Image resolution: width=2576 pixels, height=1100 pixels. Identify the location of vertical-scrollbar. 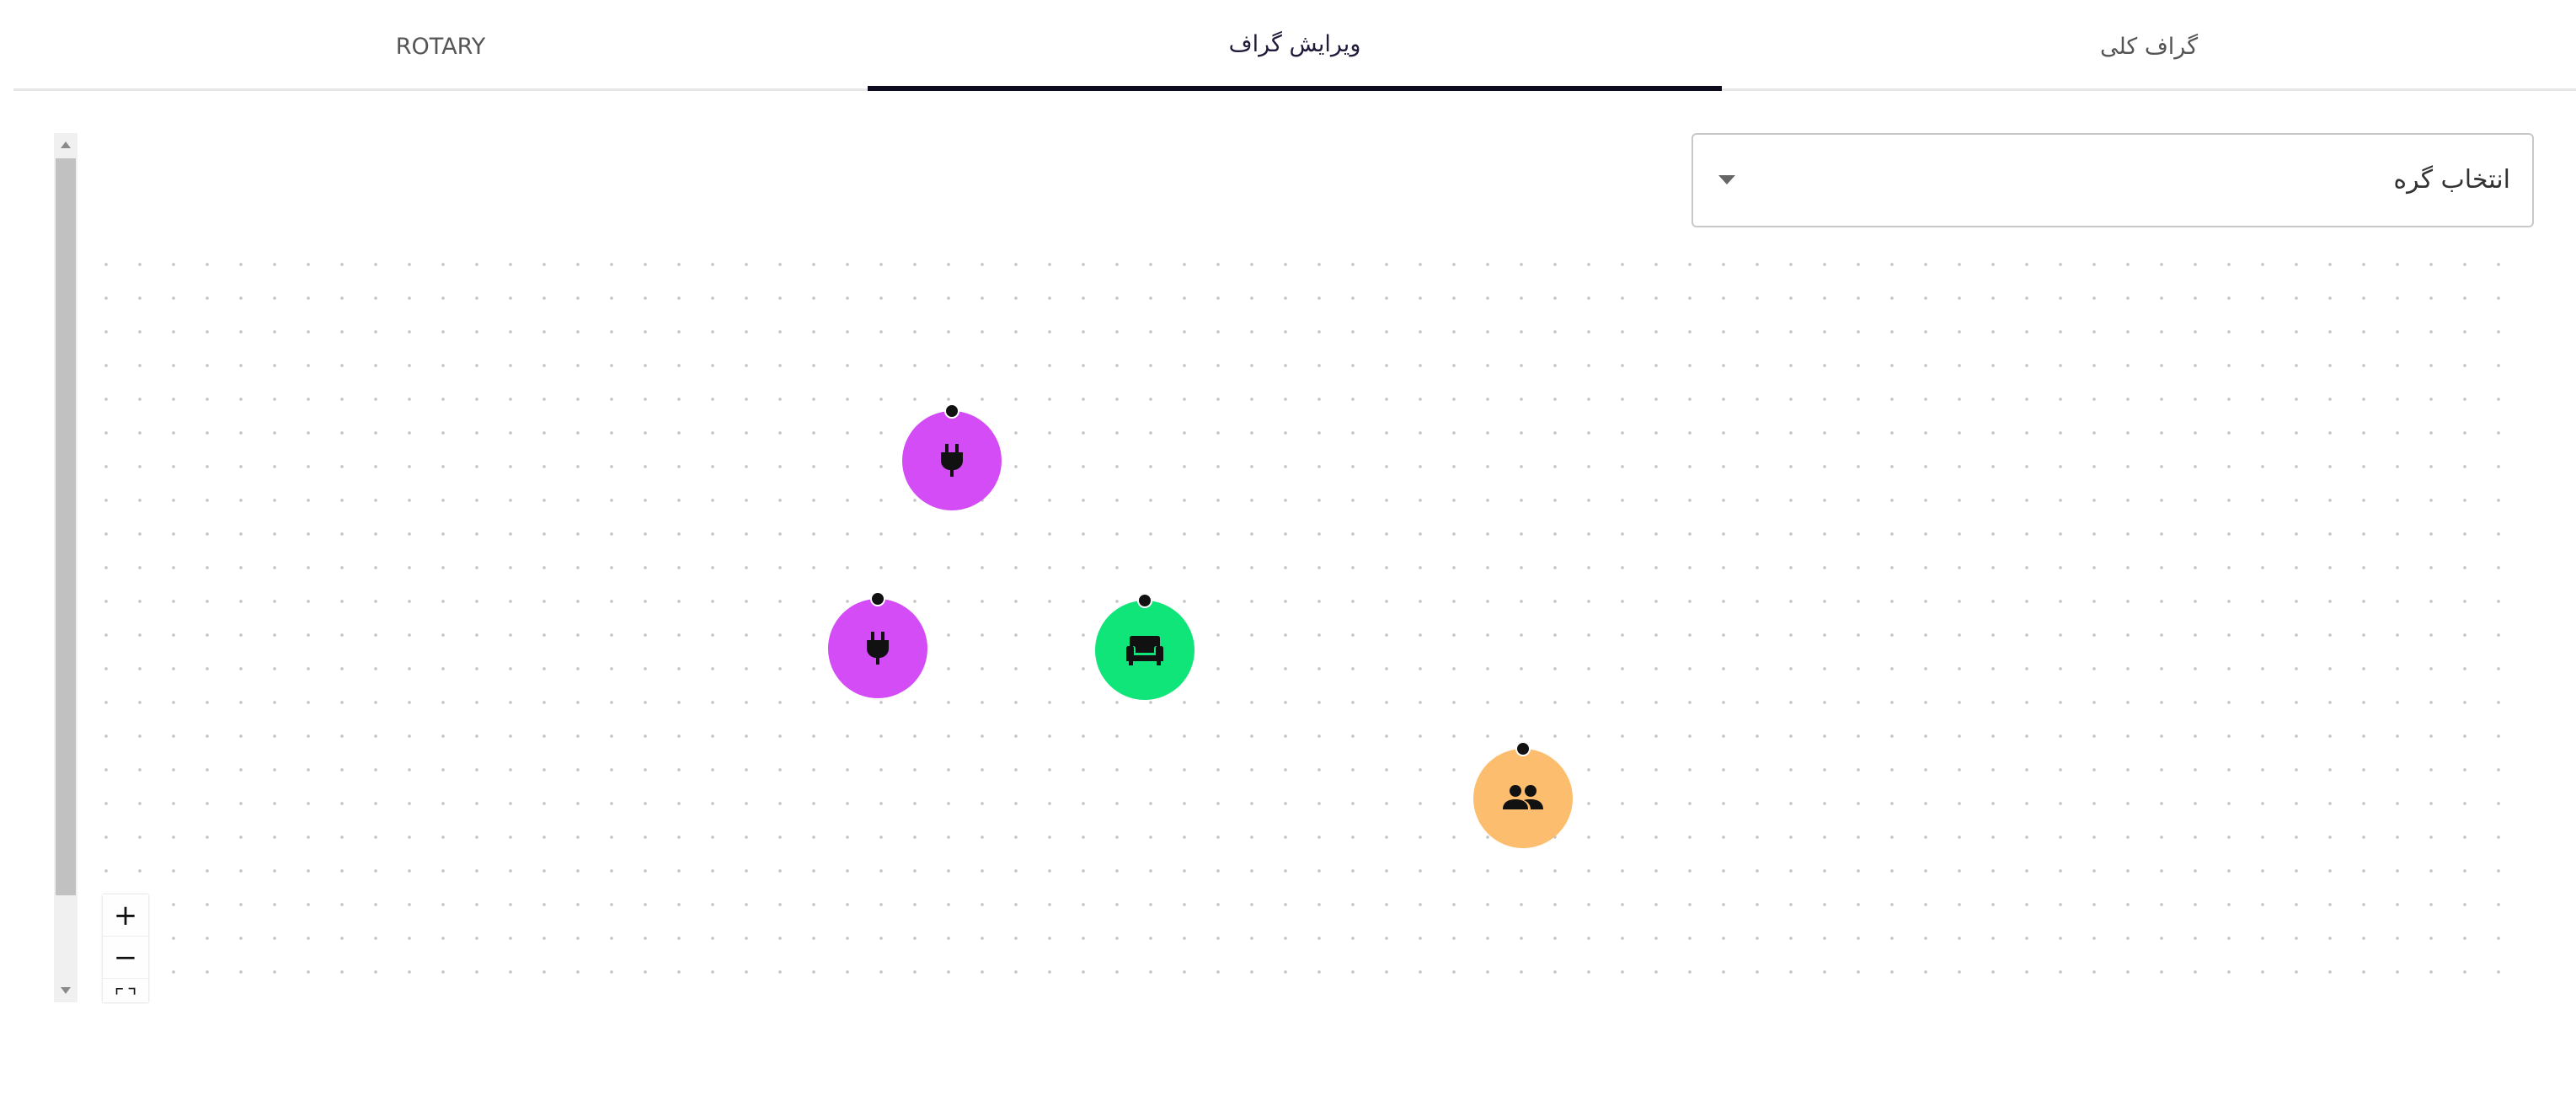
(65, 567).